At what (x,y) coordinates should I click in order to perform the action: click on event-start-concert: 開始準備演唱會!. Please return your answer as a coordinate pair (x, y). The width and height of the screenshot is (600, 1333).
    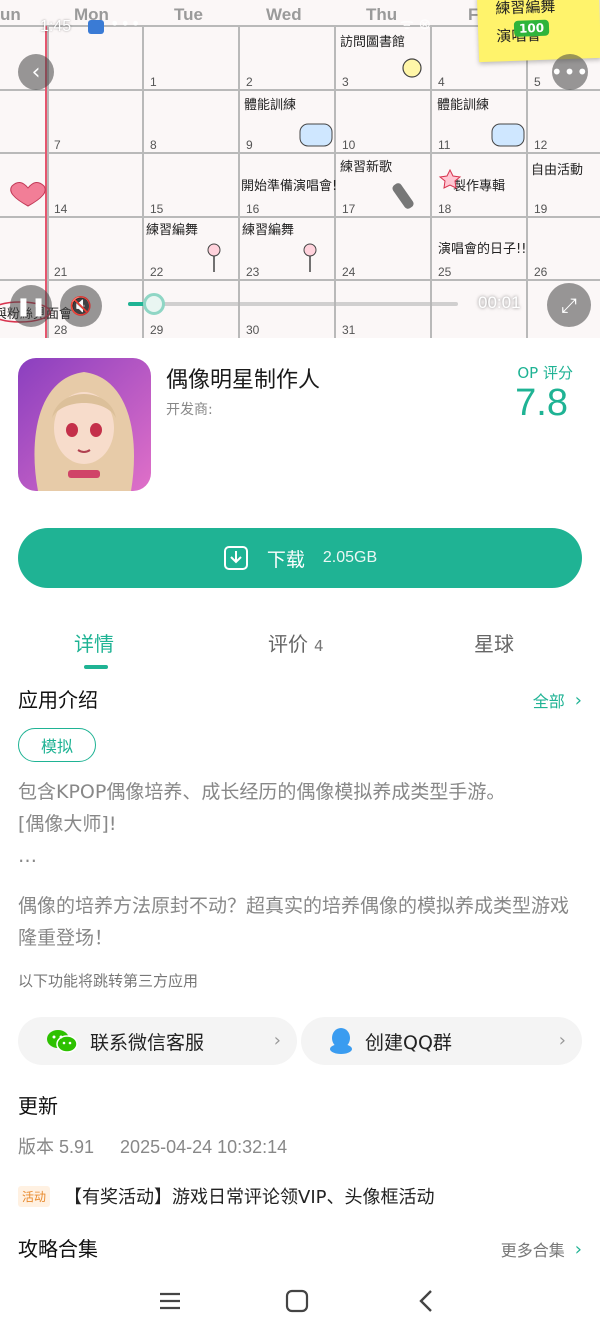
    Looking at the image, I should click on (289, 186).